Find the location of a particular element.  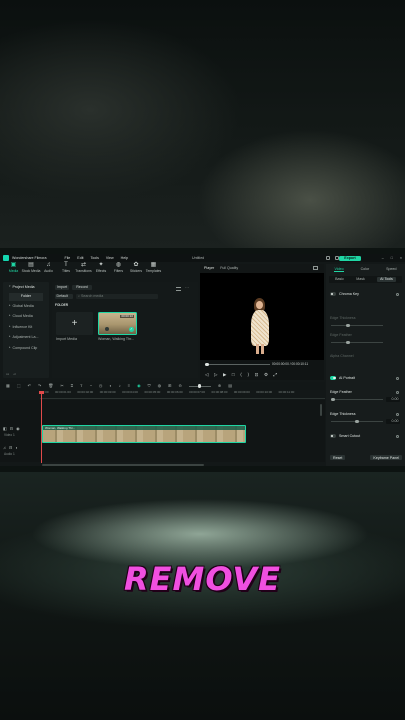

scrubber-handle is located at coordinates (207, 364).